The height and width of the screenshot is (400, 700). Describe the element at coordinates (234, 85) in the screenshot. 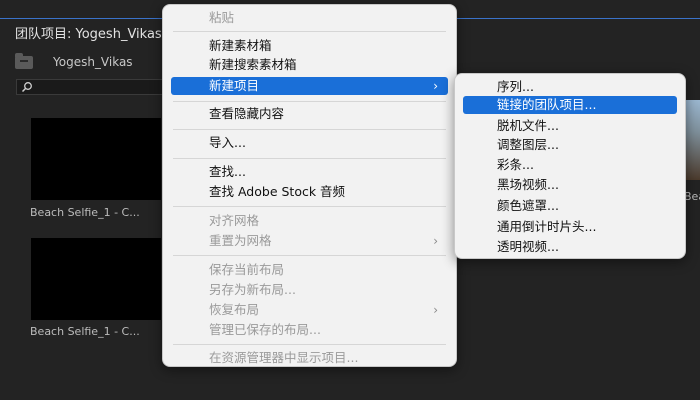

I see `menu-item-label: 新建项目` at that location.